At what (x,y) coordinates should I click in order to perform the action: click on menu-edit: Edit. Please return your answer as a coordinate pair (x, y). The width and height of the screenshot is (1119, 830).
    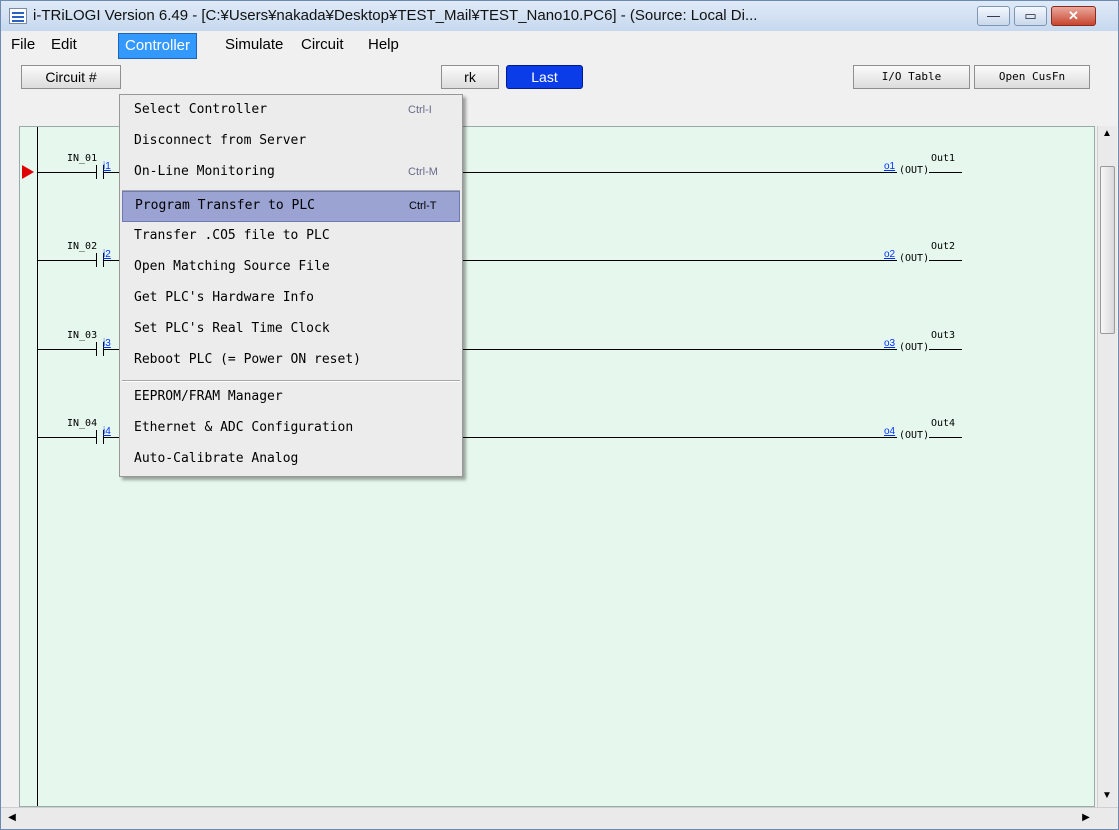
    Looking at the image, I should click on (64, 45).